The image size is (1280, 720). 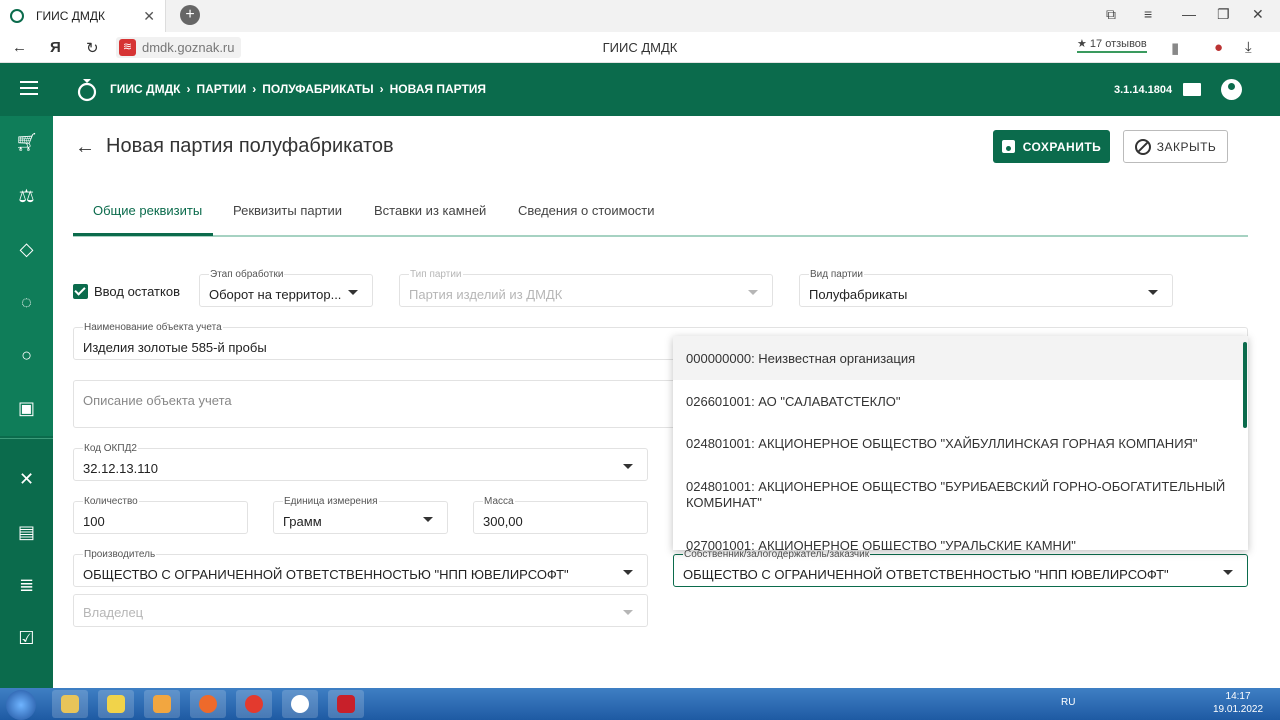 What do you see at coordinates (331, 501) in the screenshot?
I see `unit-label: Единица измерения` at bounding box center [331, 501].